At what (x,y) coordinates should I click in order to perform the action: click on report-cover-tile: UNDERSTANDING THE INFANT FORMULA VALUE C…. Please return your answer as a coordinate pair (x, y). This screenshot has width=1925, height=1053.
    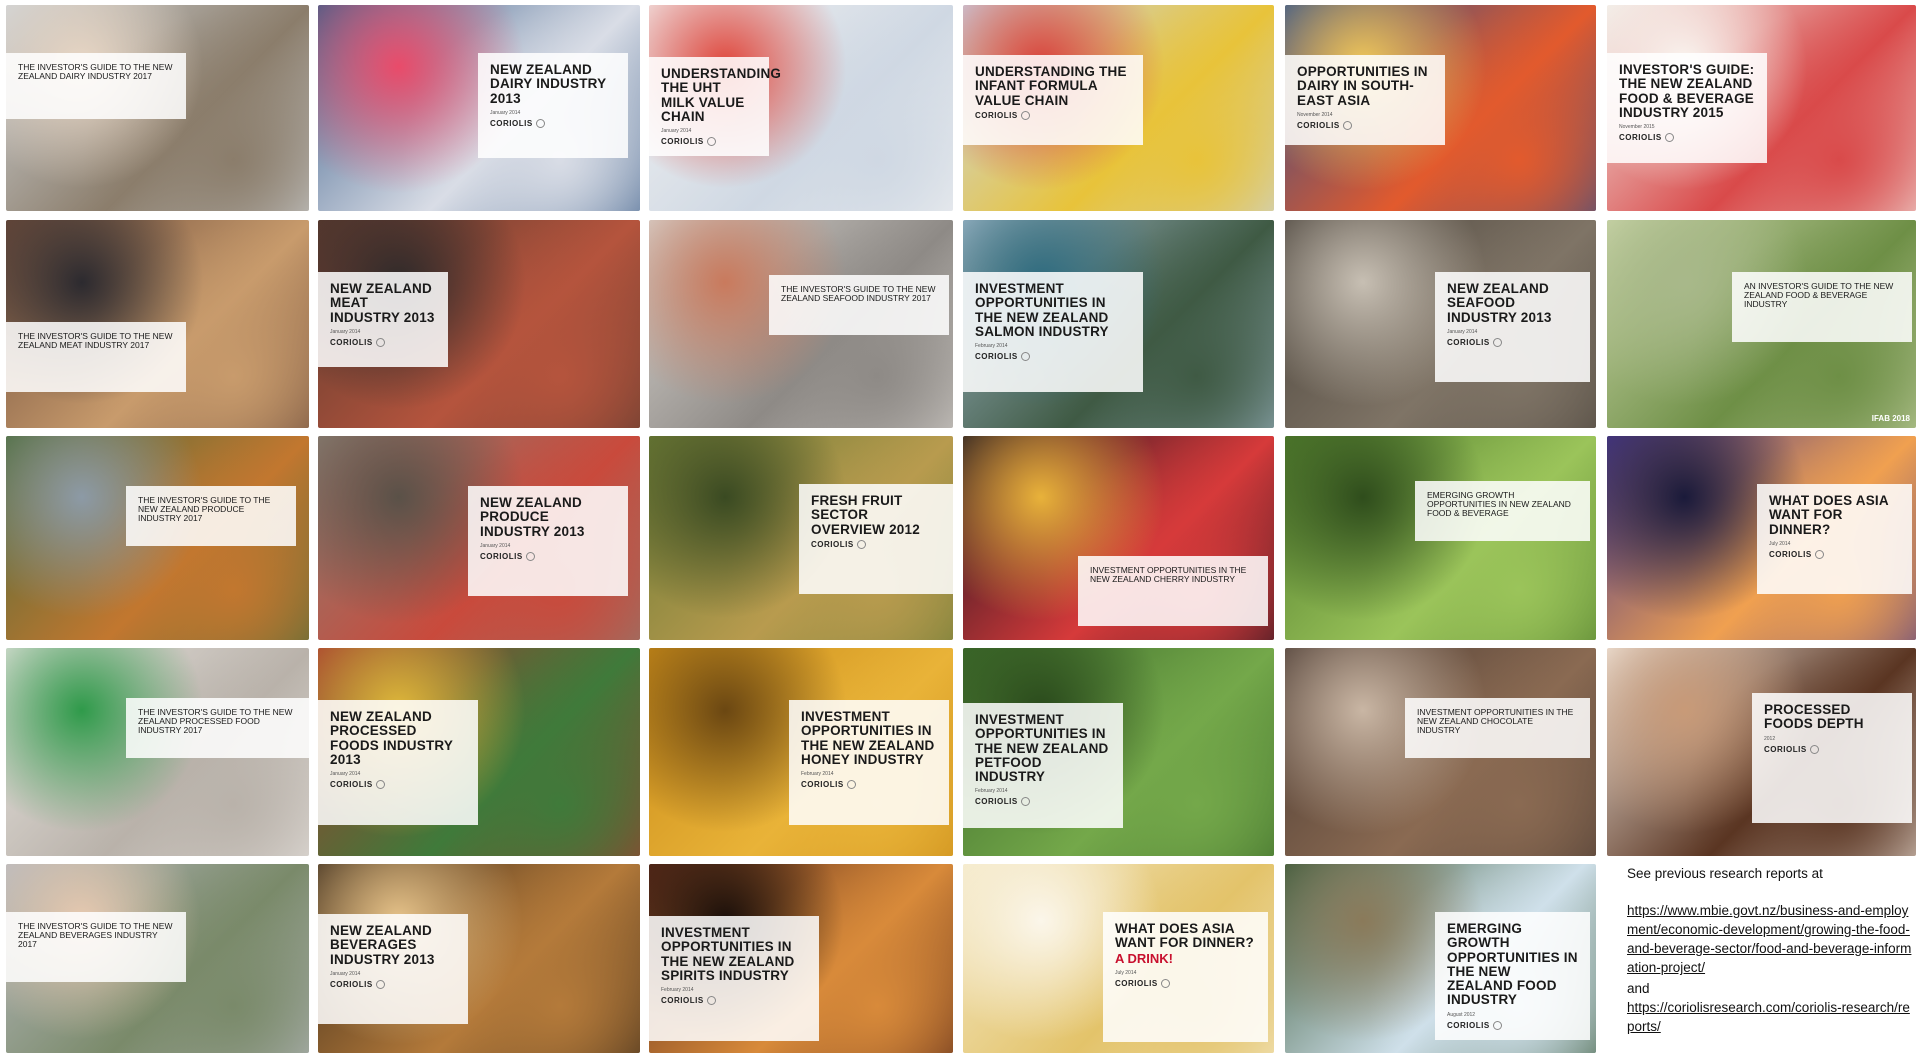
    Looking at the image, I should click on (1118, 108).